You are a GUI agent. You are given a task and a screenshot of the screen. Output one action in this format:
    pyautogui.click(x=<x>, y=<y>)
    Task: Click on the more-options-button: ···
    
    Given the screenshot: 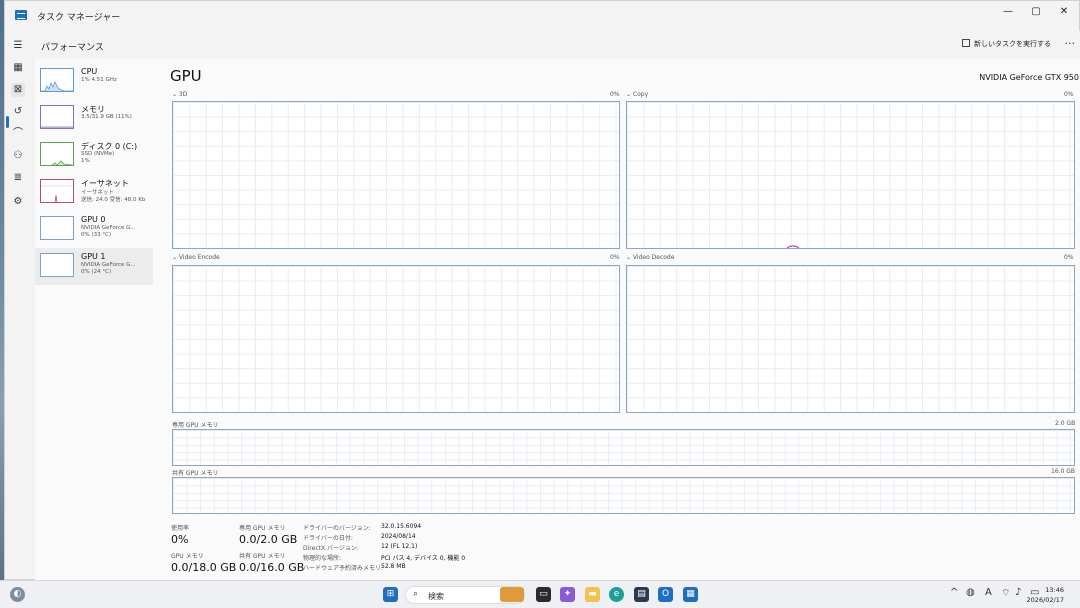 What is the action you would take?
    pyautogui.click(x=1070, y=43)
    